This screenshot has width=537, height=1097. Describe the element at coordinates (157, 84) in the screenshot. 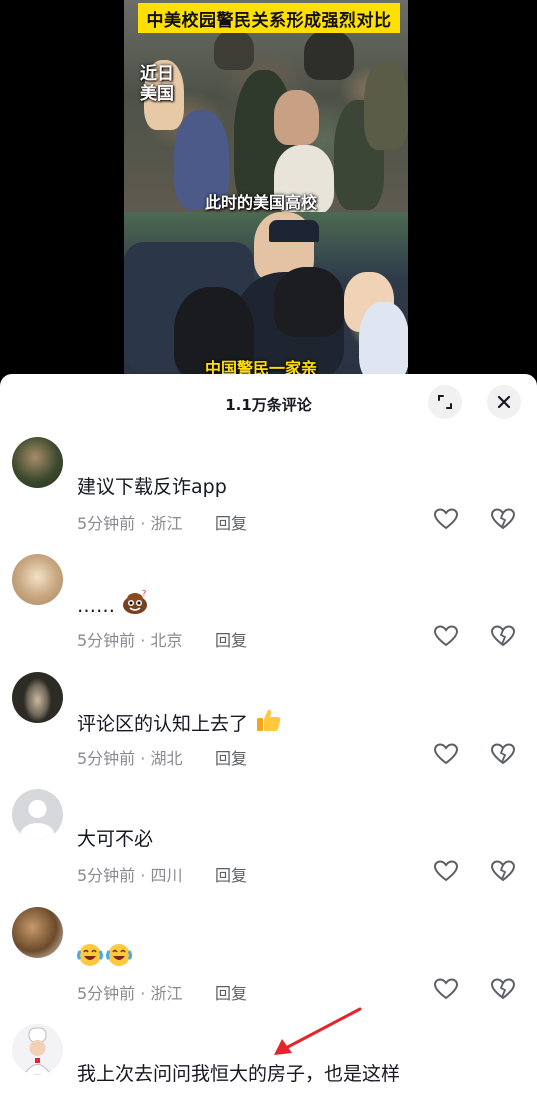

I see `video-caption-left: 近日美国` at that location.